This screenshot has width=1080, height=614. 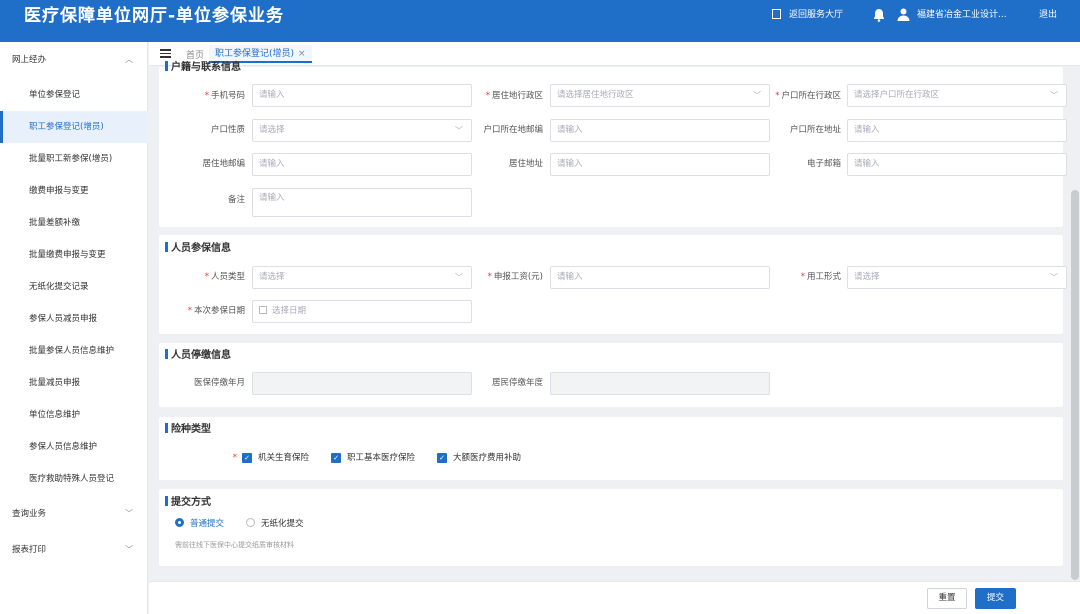 I want to click on date-label: * 本次参保日期, so click(x=216, y=311).